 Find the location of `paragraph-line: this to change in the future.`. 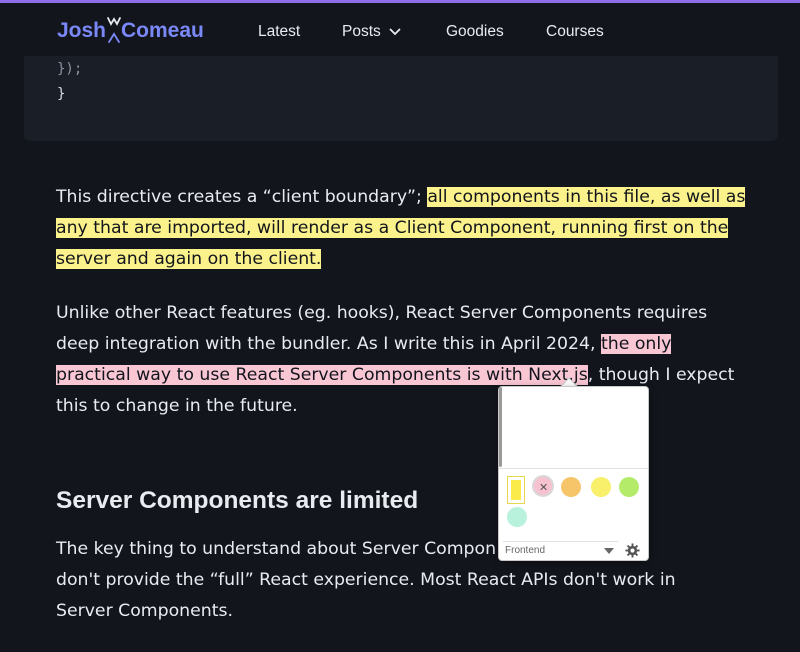

paragraph-line: this to change in the future. is located at coordinates (177, 406).